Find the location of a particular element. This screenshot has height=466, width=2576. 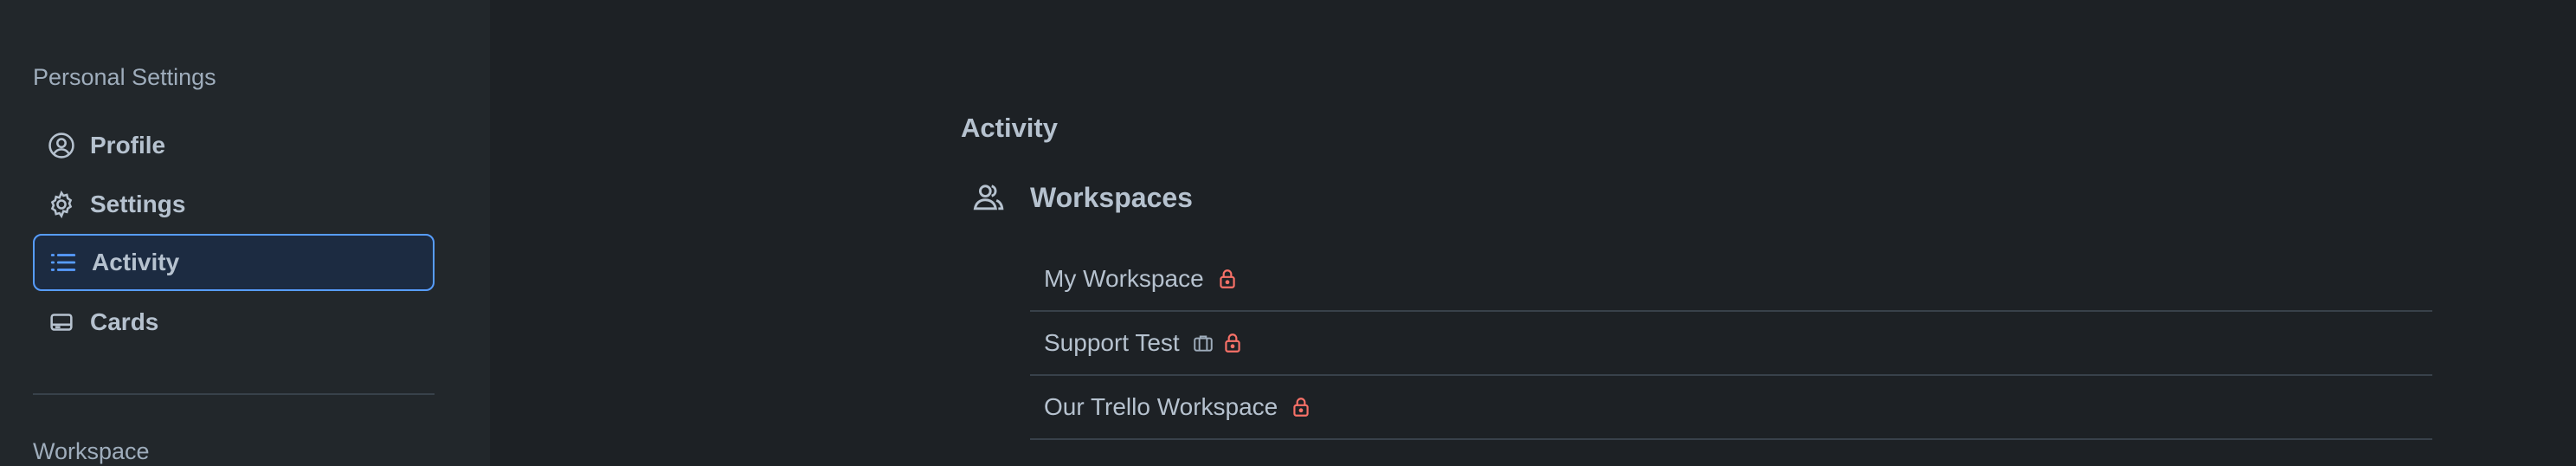

sidebar-divider is located at coordinates (234, 394).